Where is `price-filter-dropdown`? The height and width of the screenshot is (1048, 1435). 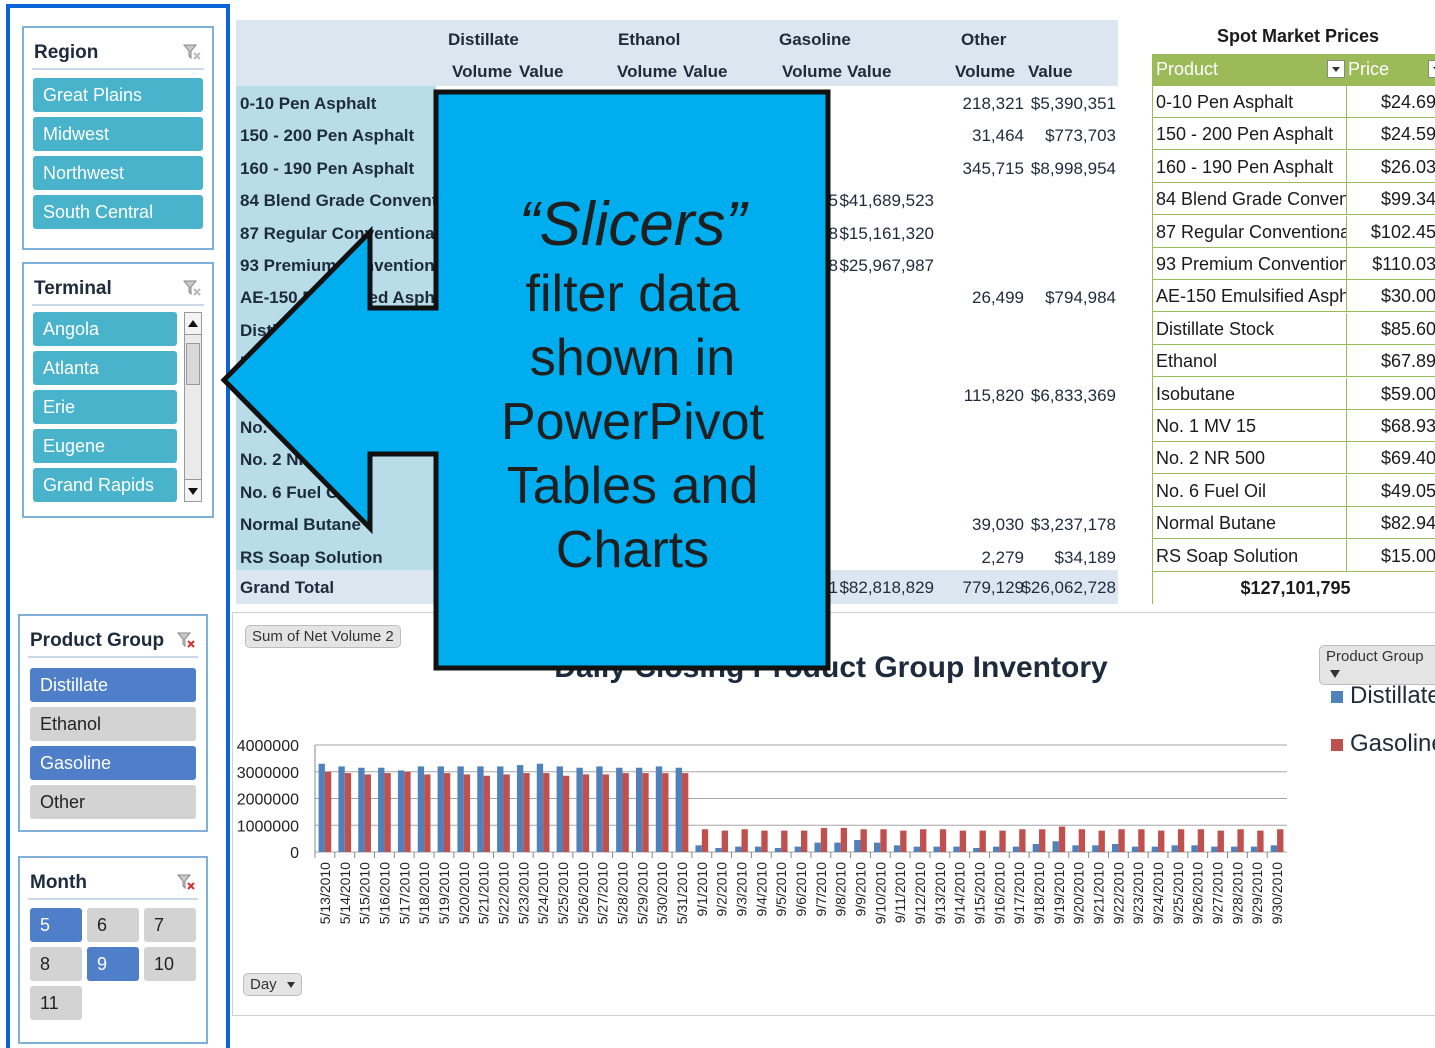
price-filter-dropdown is located at coordinates (1431, 69).